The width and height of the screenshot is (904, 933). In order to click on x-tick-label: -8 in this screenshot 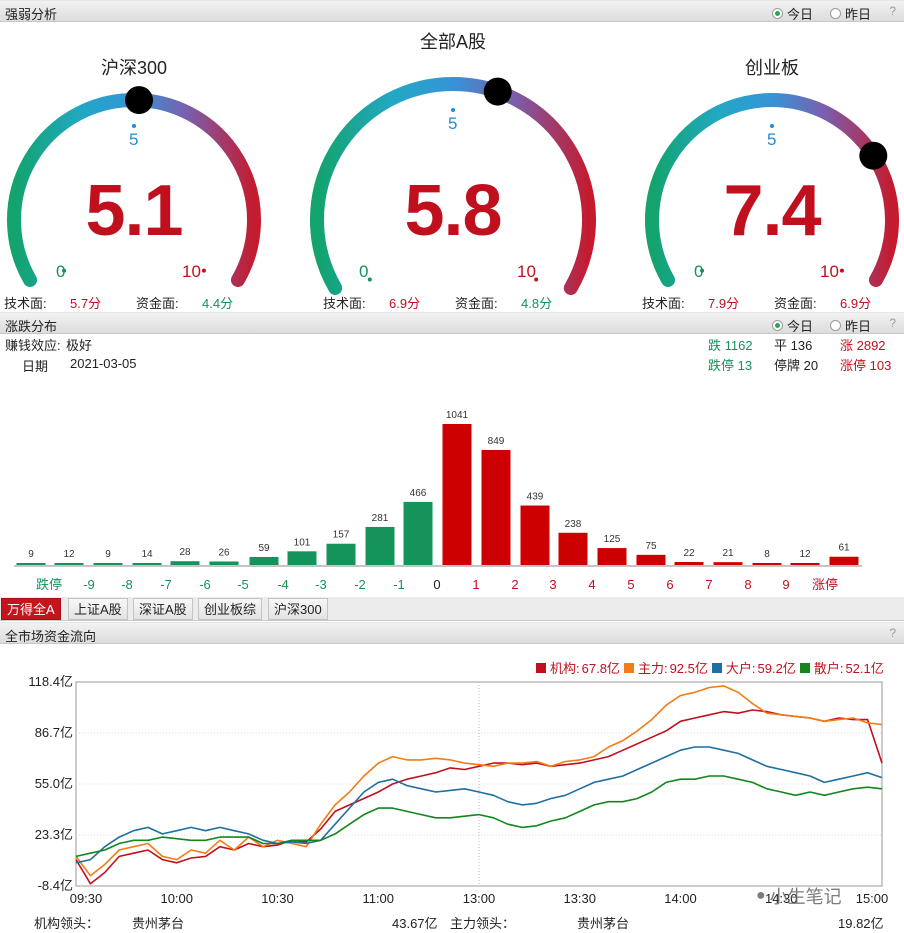, I will do `click(127, 584)`.